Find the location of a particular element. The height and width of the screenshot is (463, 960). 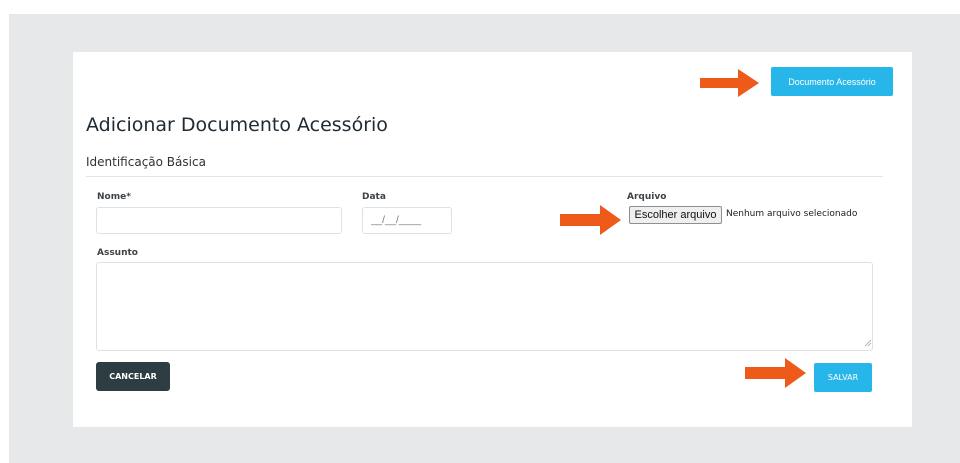

data-label: Data is located at coordinates (374, 197).